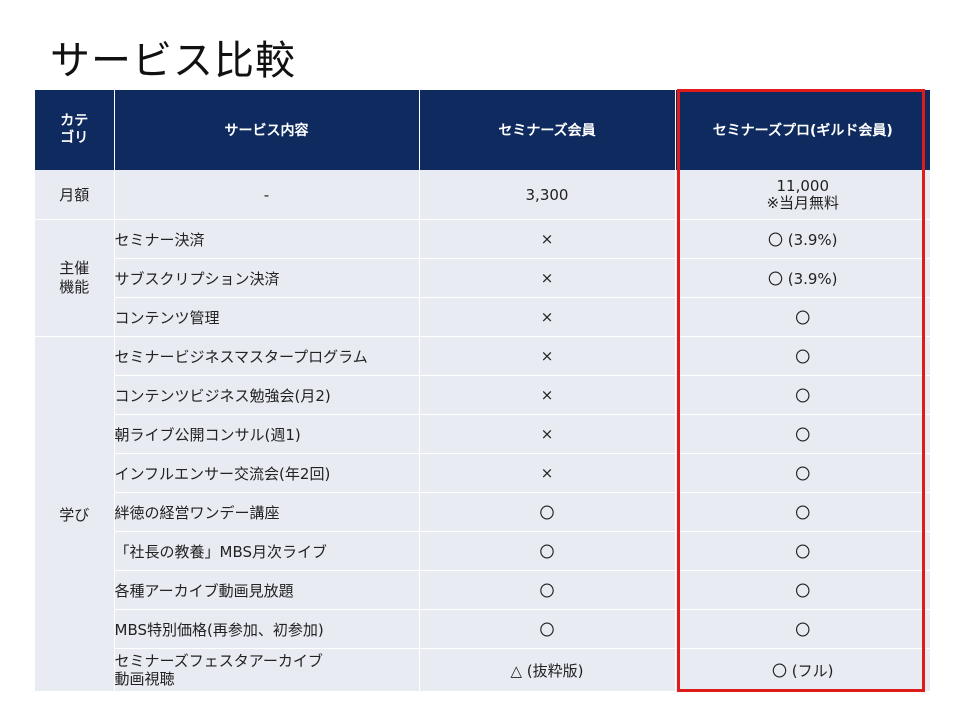 Image resolution: width=960 pixels, height=720 pixels. I want to click on service-cell: 各種アーカイブ動画見放題, so click(267, 590).